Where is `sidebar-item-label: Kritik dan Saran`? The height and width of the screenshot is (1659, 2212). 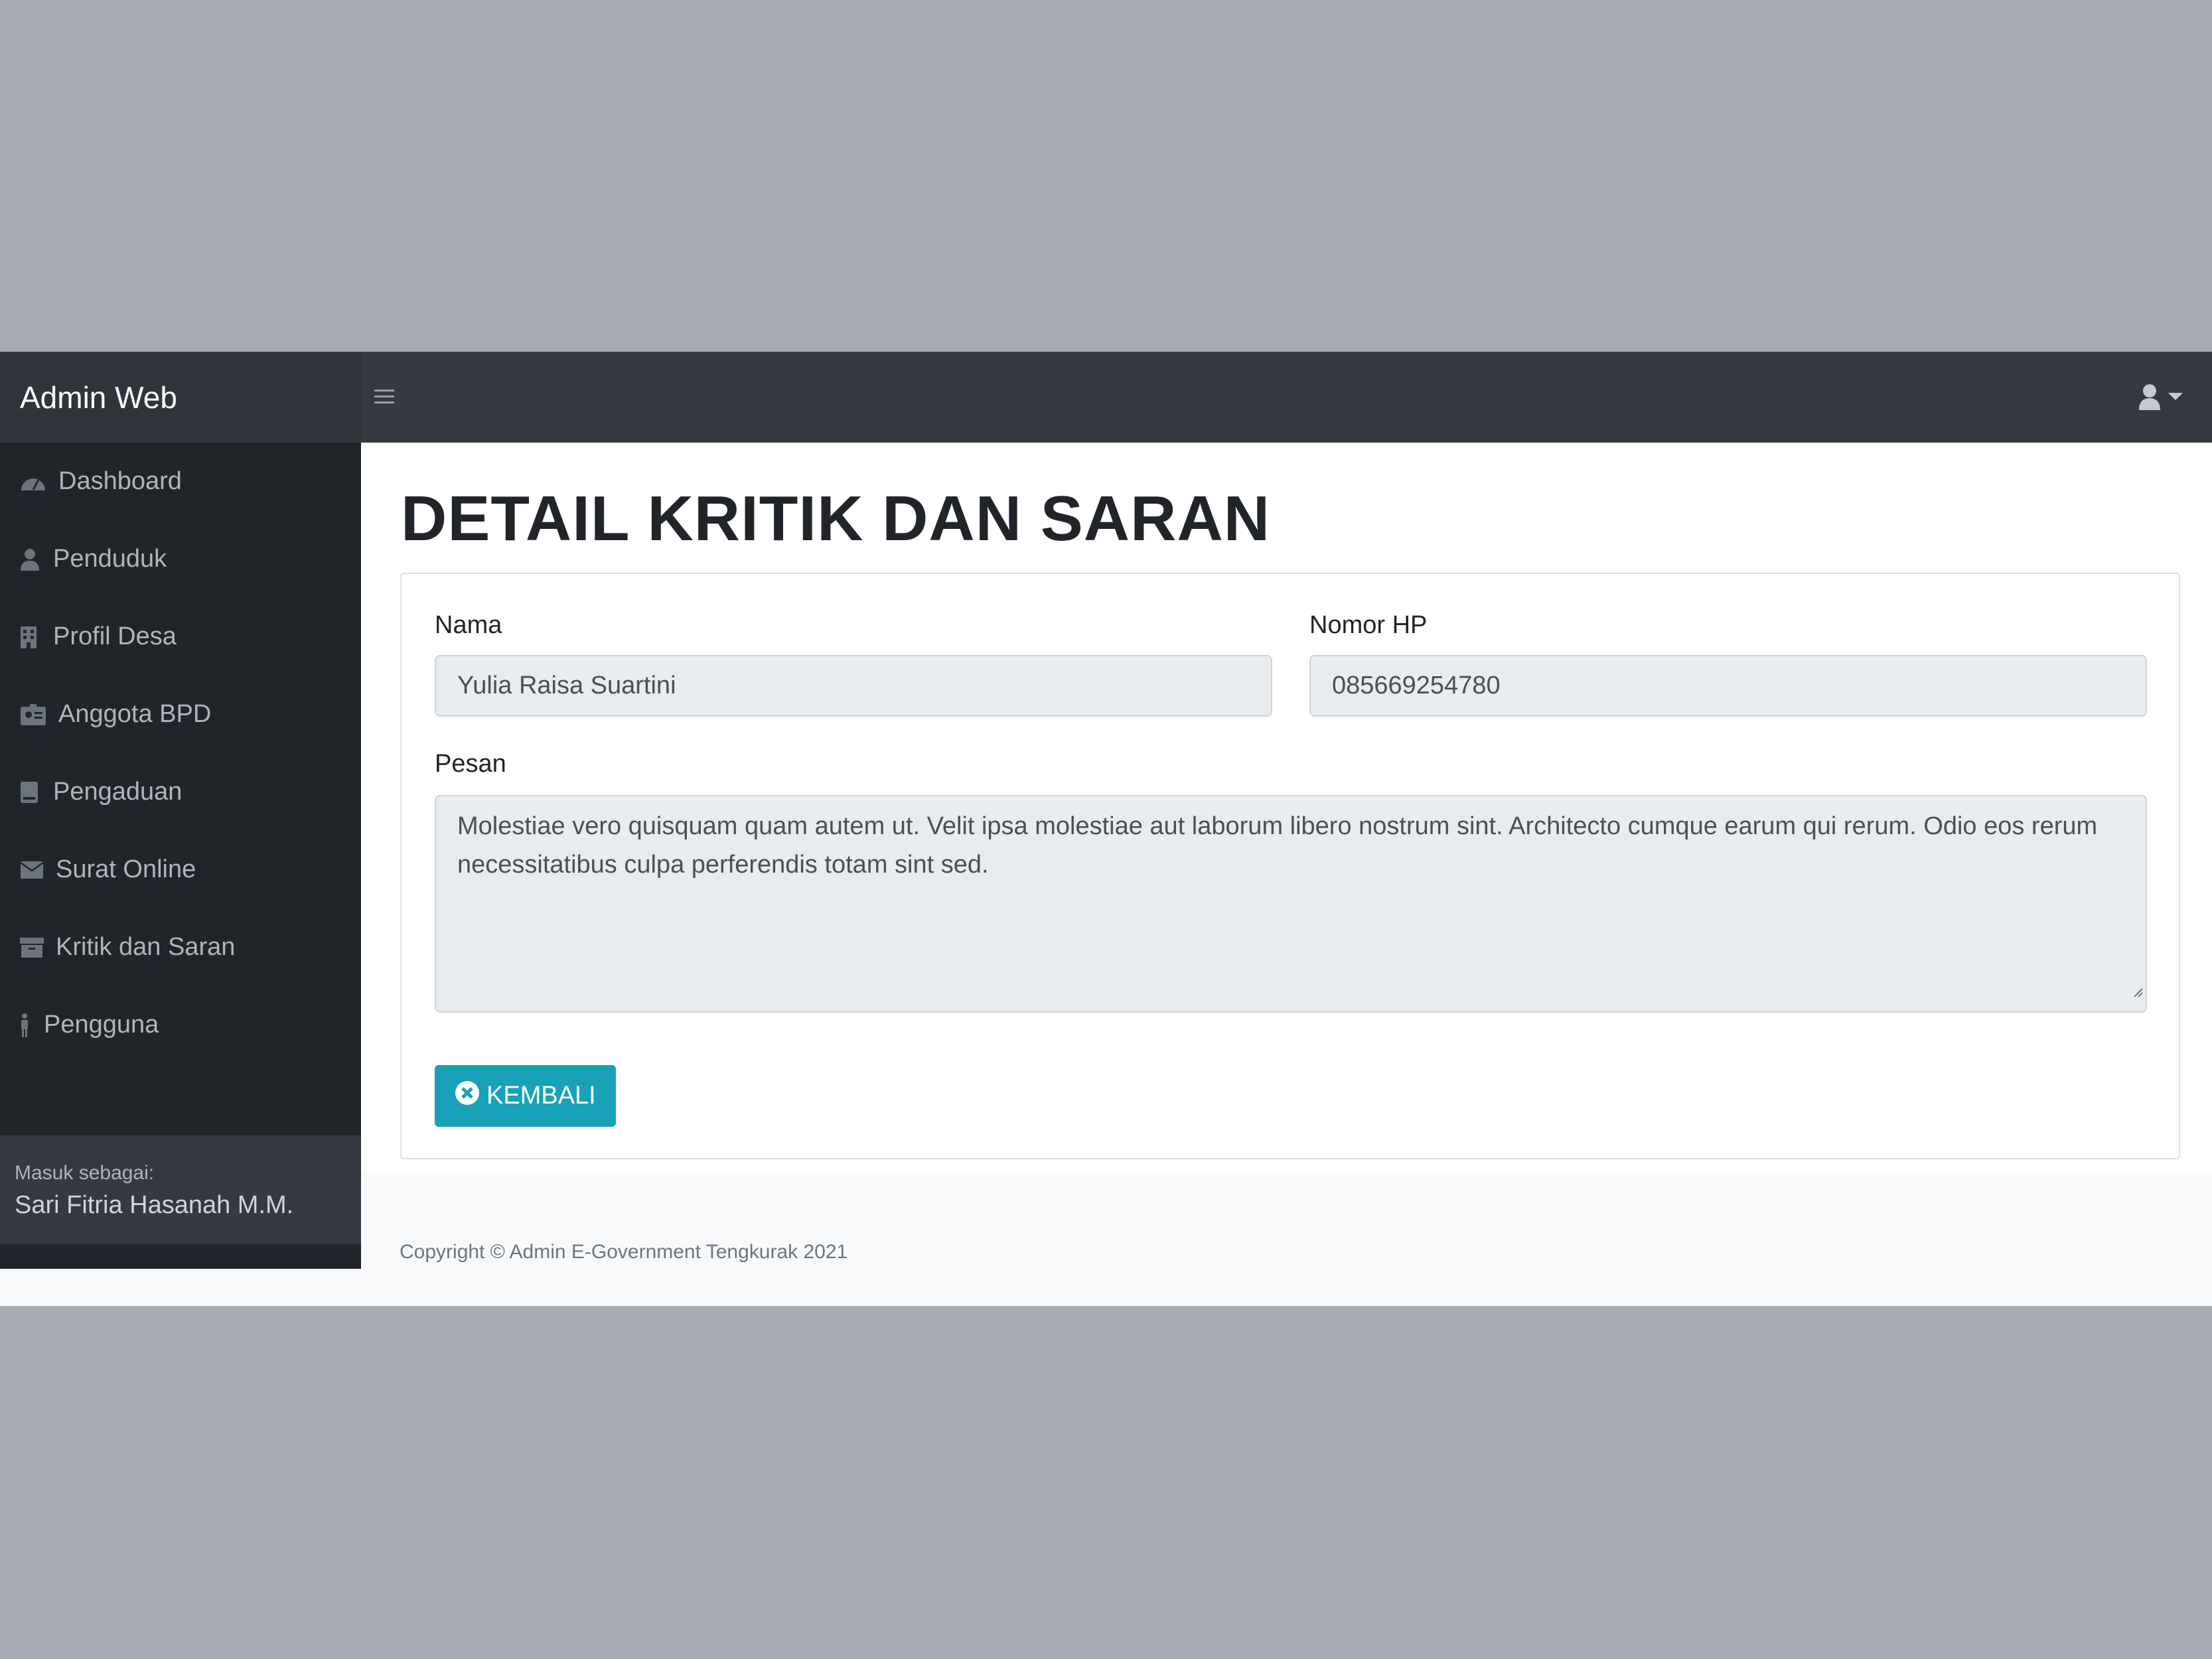 sidebar-item-label: Kritik dan Saran is located at coordinates (146, 947).